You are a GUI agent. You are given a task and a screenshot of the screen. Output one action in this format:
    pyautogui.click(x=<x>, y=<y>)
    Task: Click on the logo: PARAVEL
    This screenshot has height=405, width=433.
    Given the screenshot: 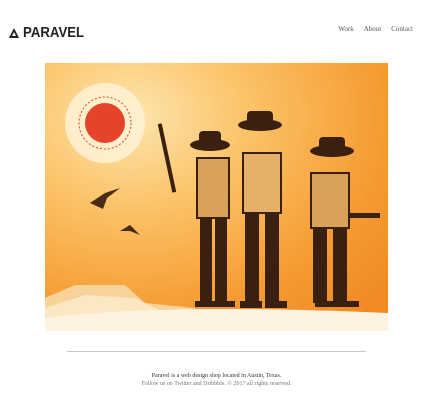 What is the action you would take?
    pyautogui.click(x=50, y=32)
    